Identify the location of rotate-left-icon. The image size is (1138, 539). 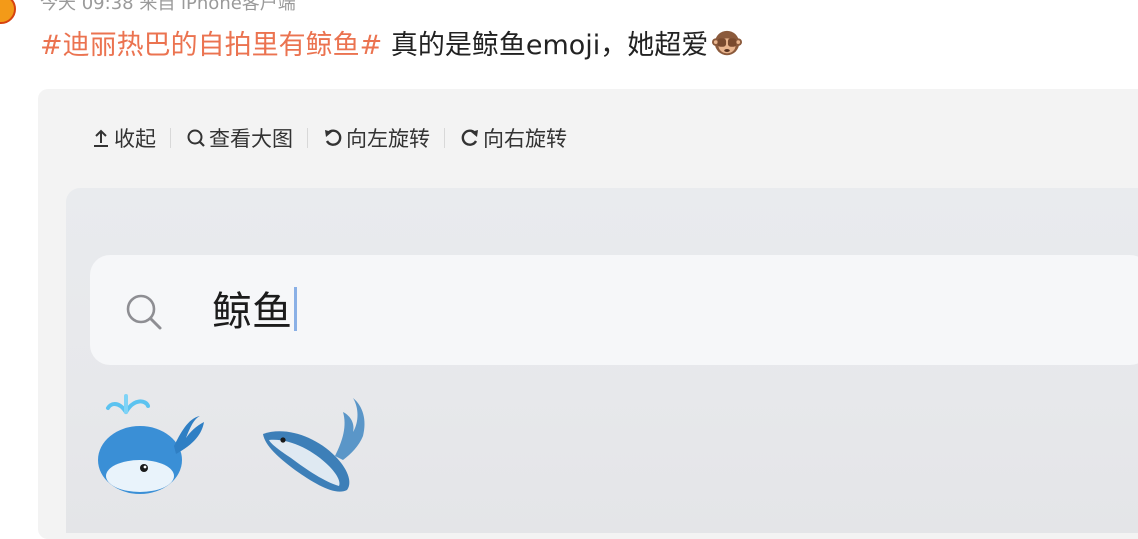
(333, 137).